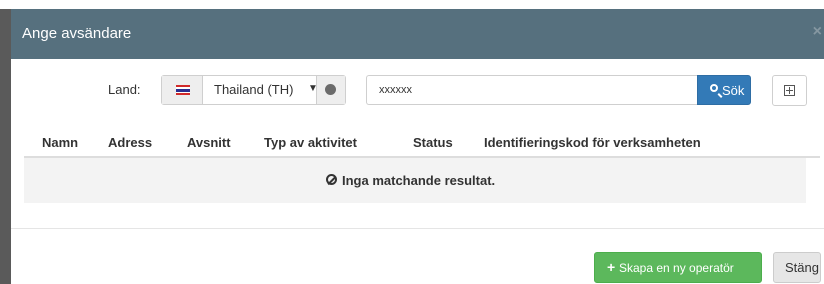 The image size is (824, 284). I want to click on create-operator-label: Skapa en ny operatör, so click(676, 268).